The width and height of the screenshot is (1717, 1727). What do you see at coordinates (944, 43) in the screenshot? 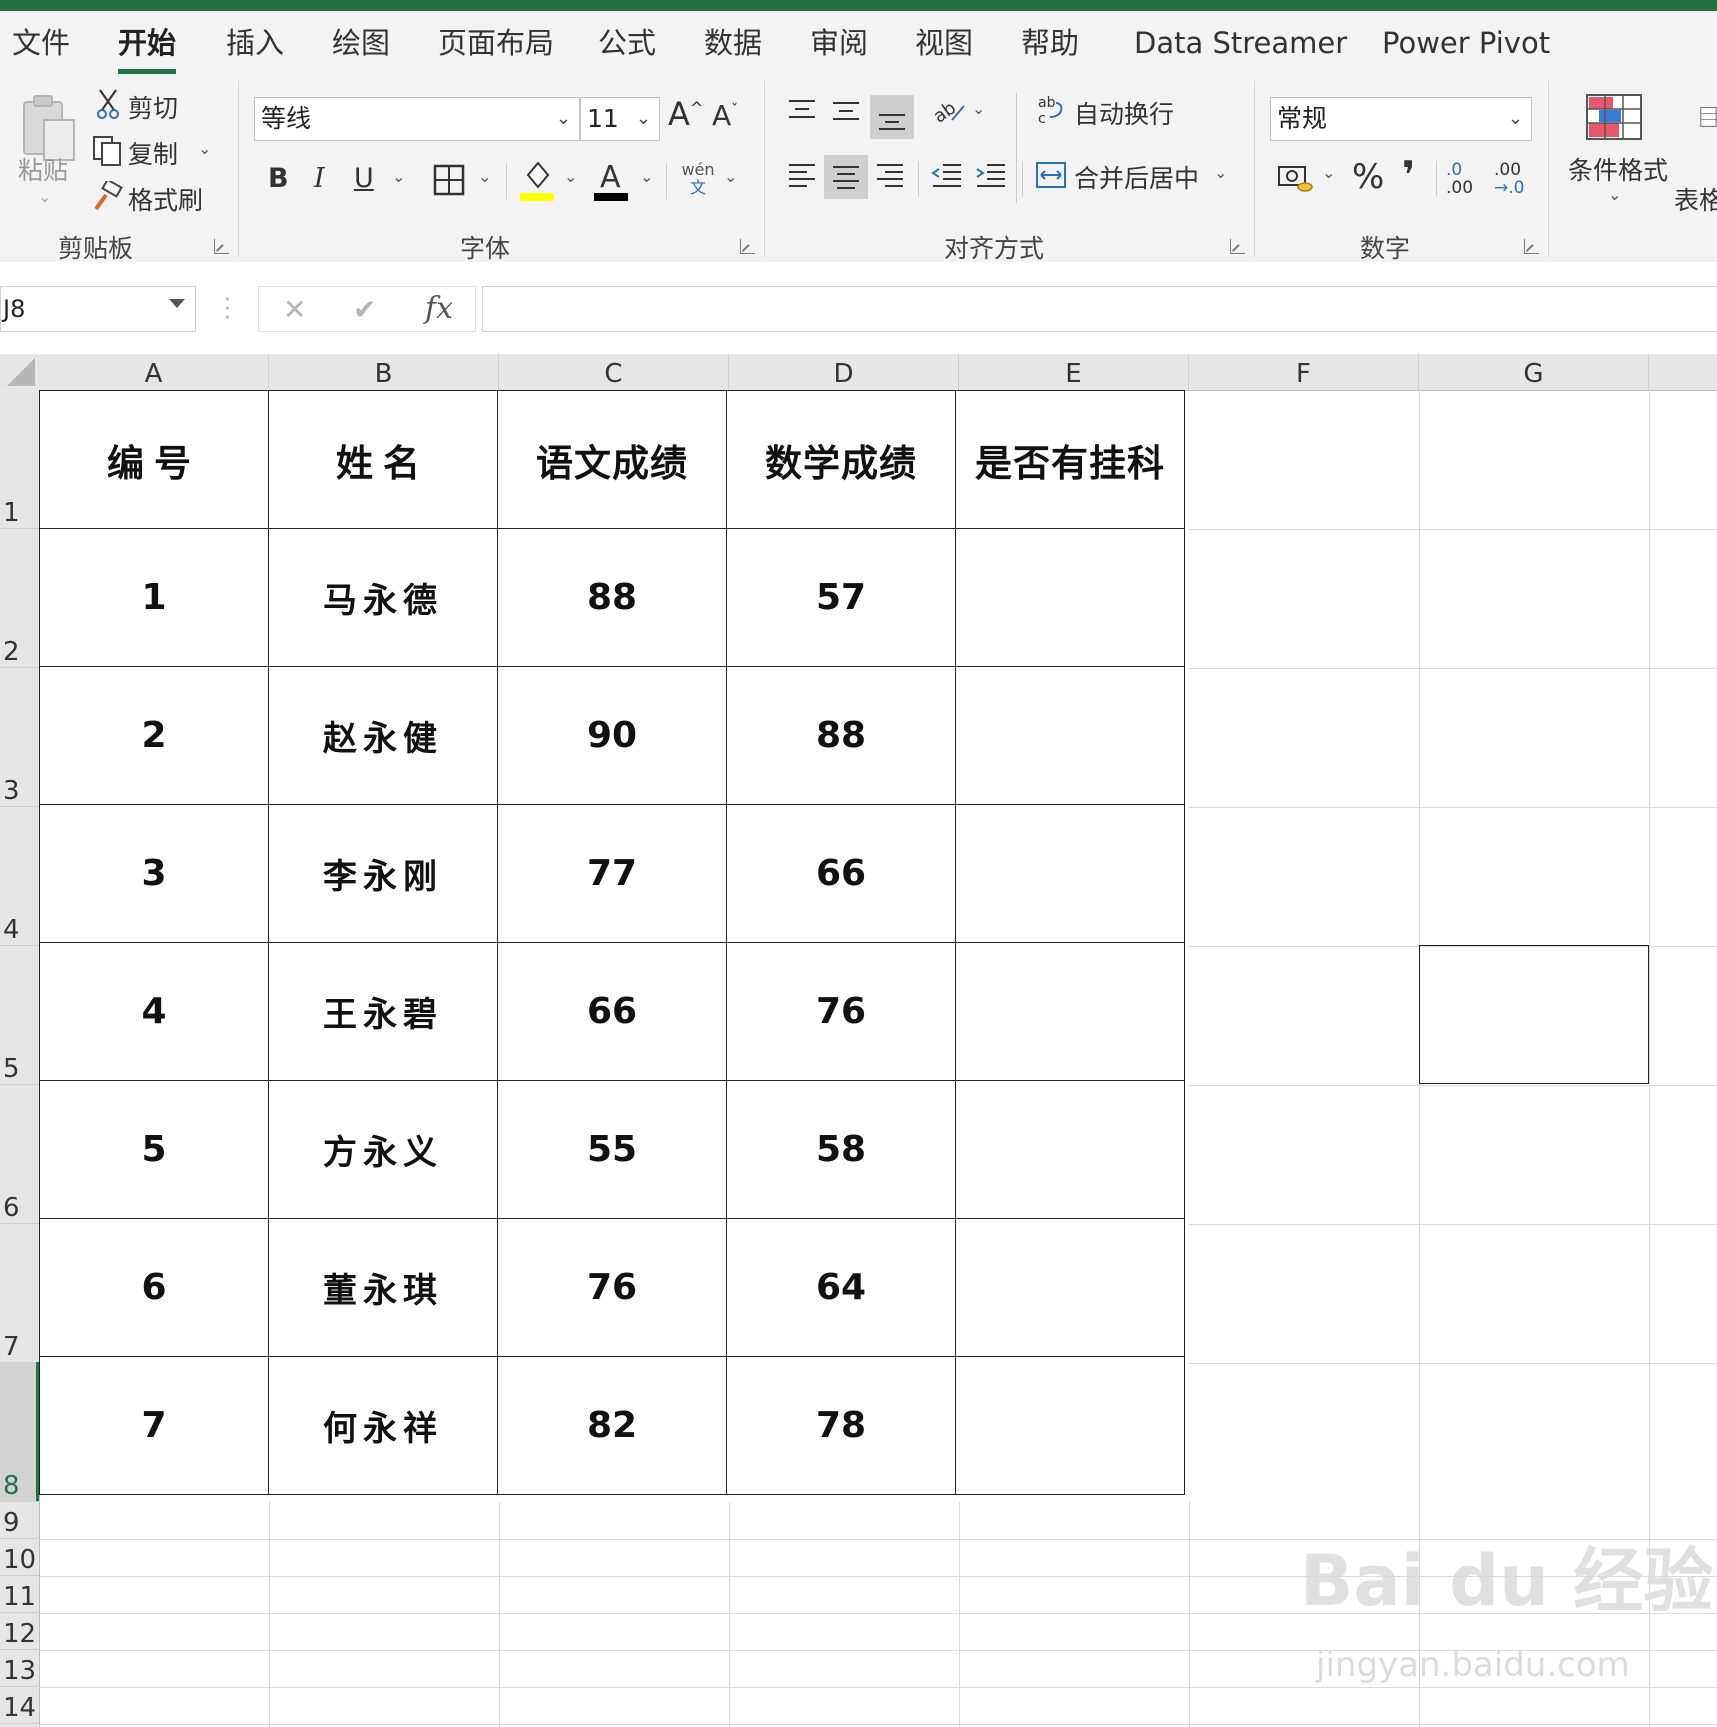
I see `tab-view: 视图` at bounding box center [944, 43].